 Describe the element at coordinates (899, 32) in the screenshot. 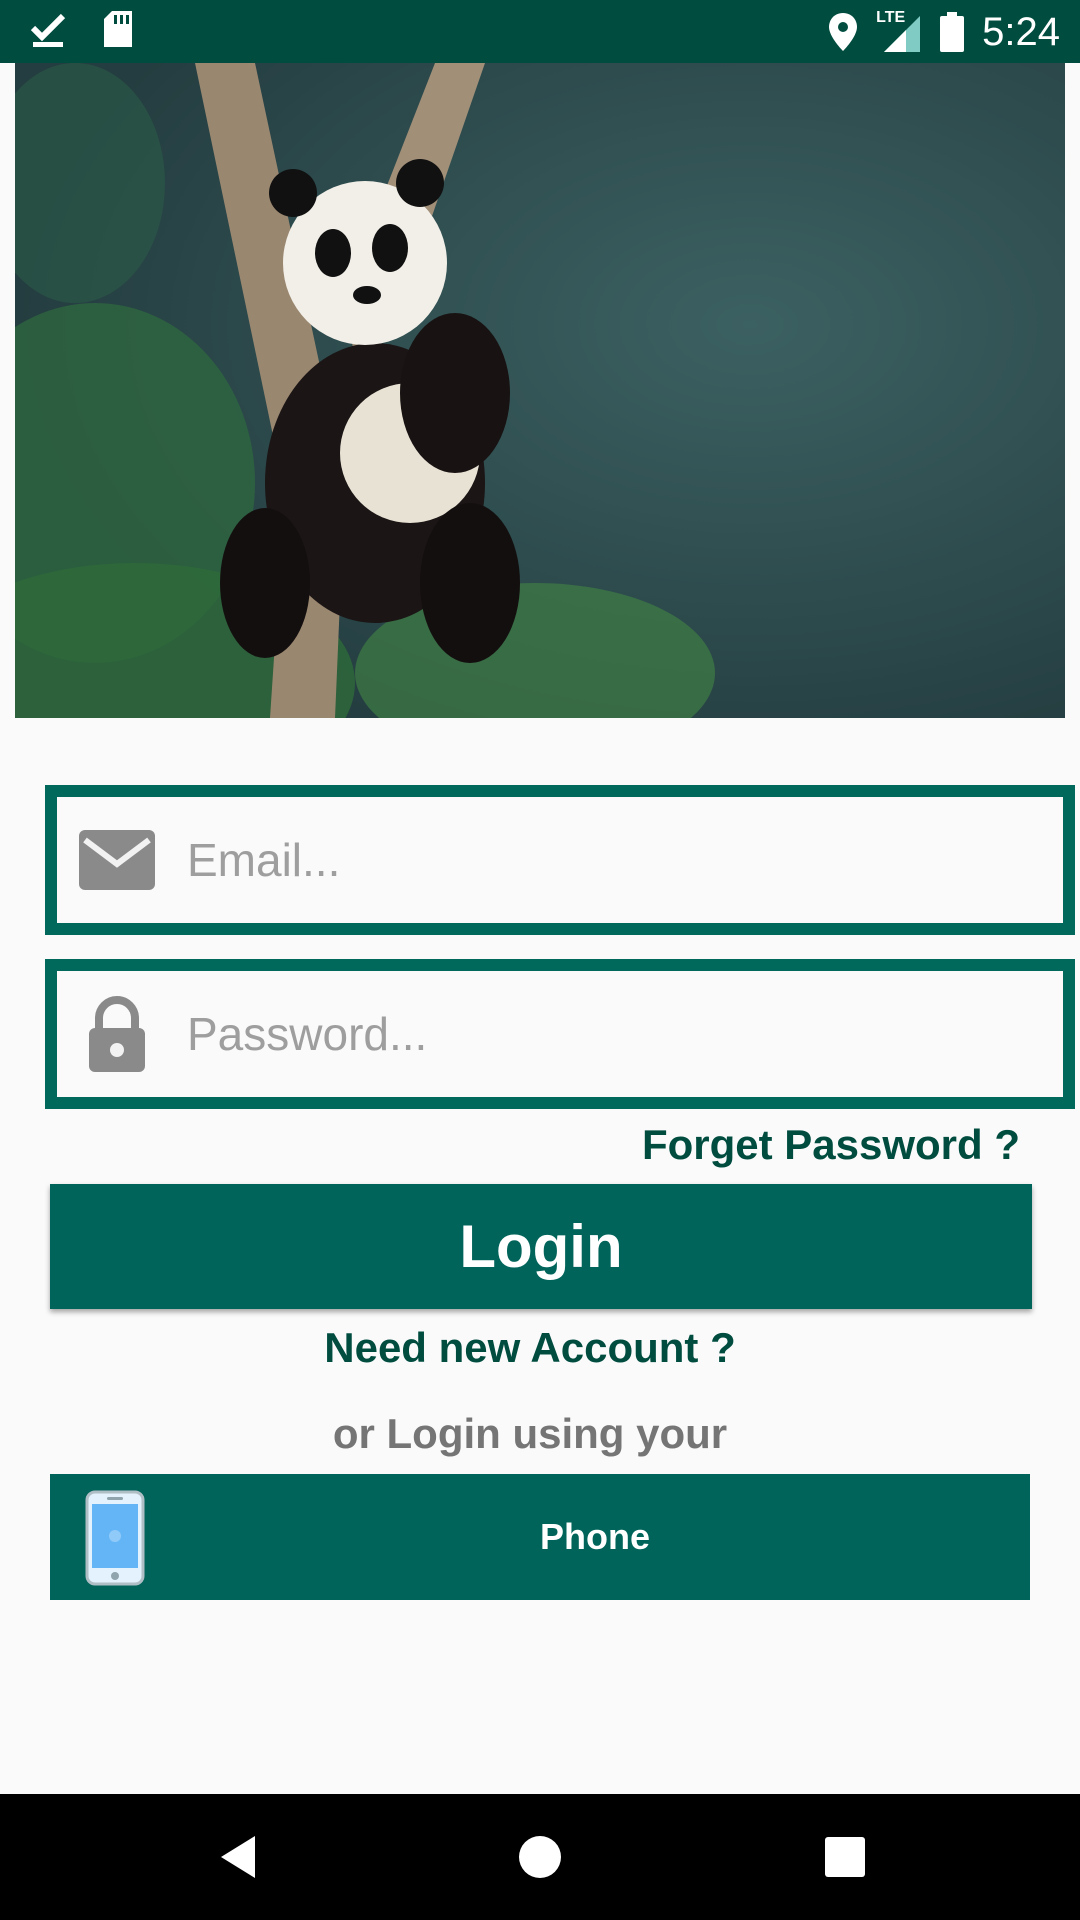

I see `signal-icon: LTE` at that location.